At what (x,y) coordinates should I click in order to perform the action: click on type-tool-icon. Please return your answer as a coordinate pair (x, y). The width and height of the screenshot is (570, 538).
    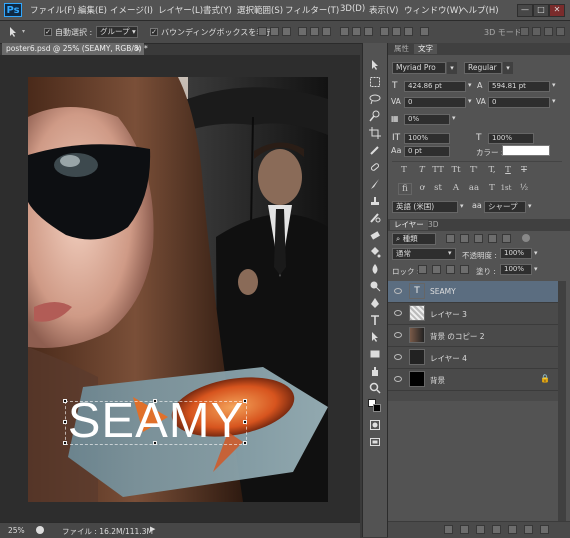
    Looking at the image, I should click on (375, 320).